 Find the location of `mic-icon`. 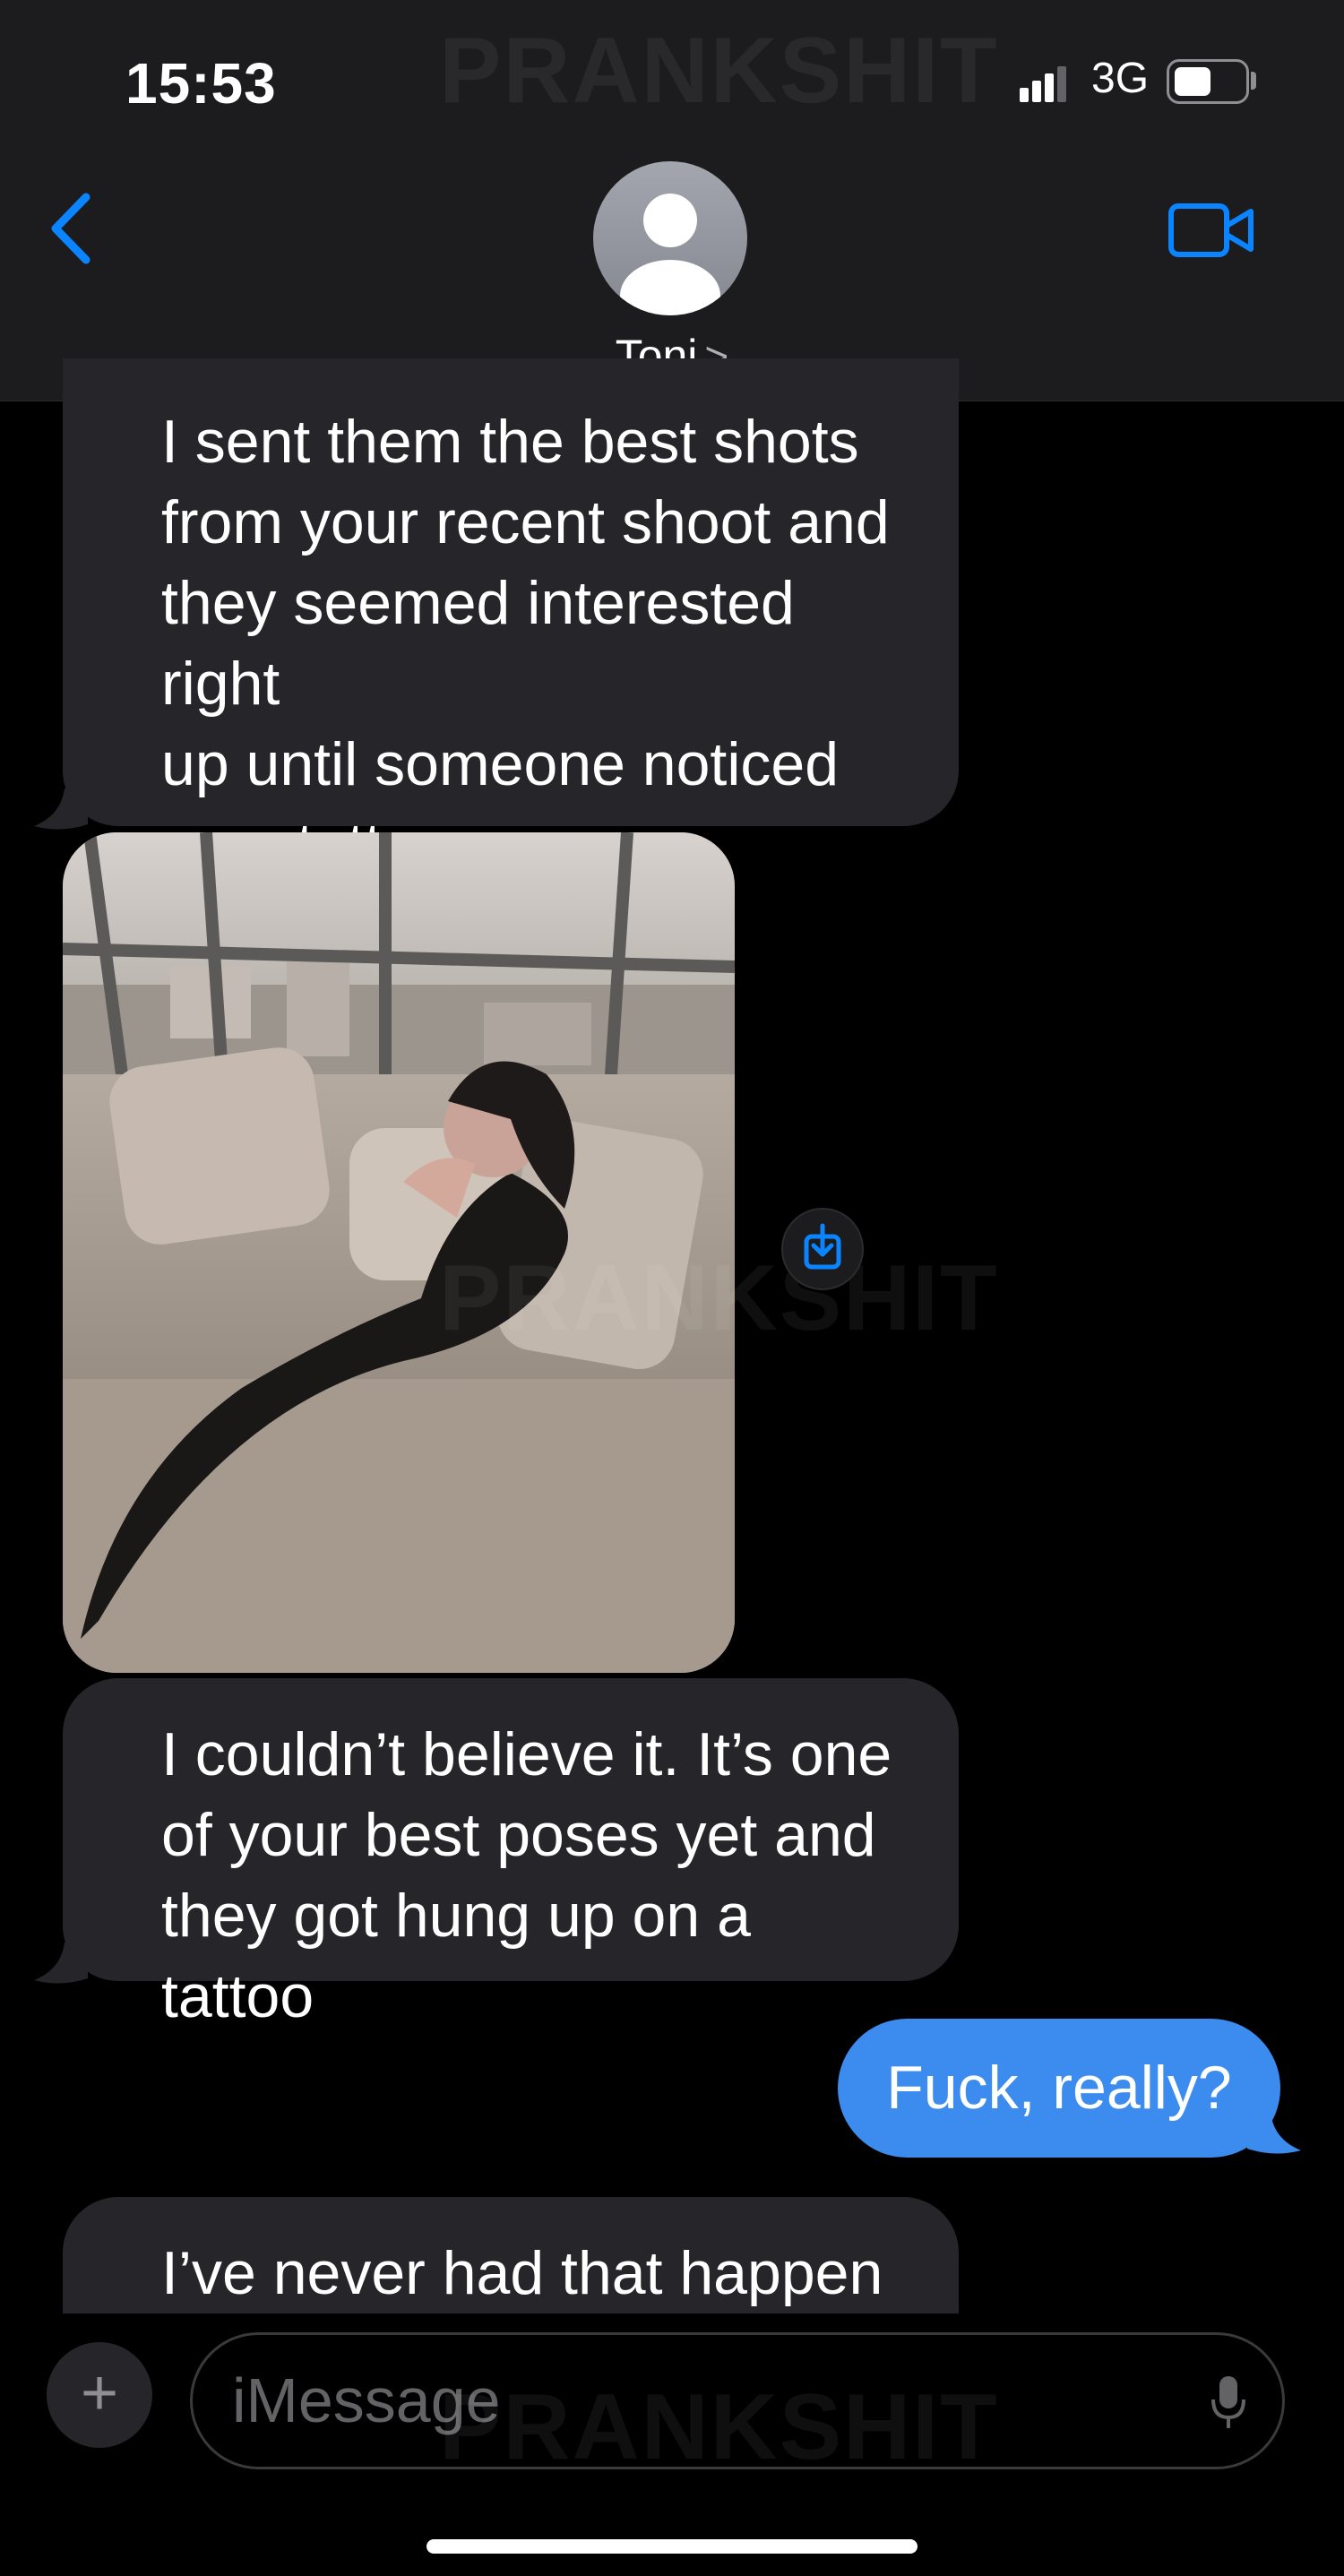

mic-icon is located at coordinates (1228, 2403).